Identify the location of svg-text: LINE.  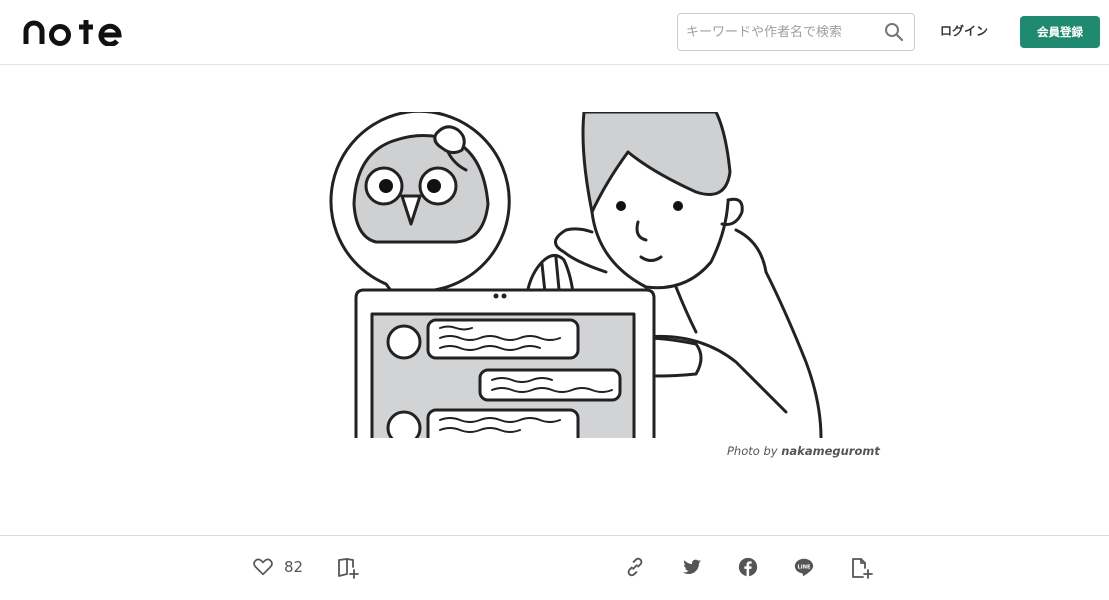
(804, 567).